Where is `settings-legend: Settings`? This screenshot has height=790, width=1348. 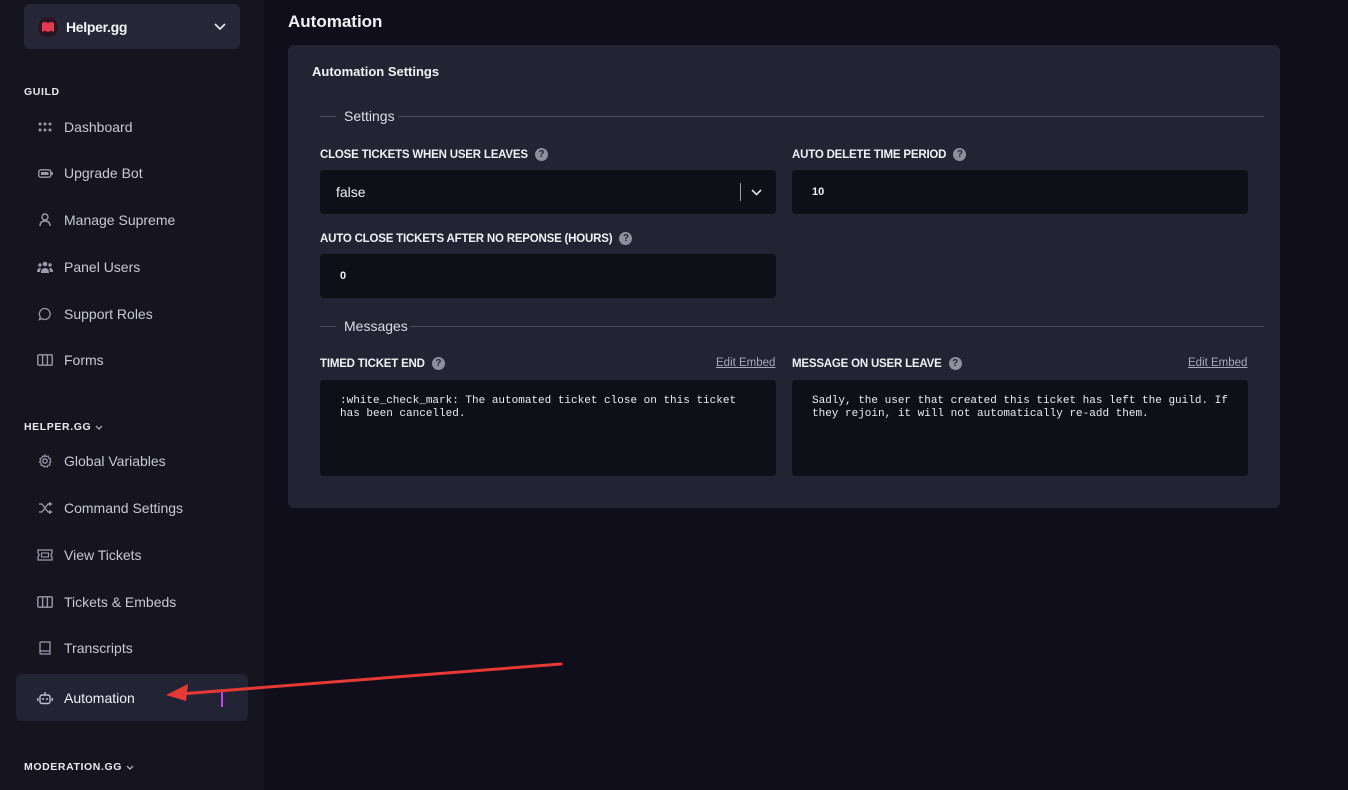
settings-legend: Settings is located at coordinates (792, 116).